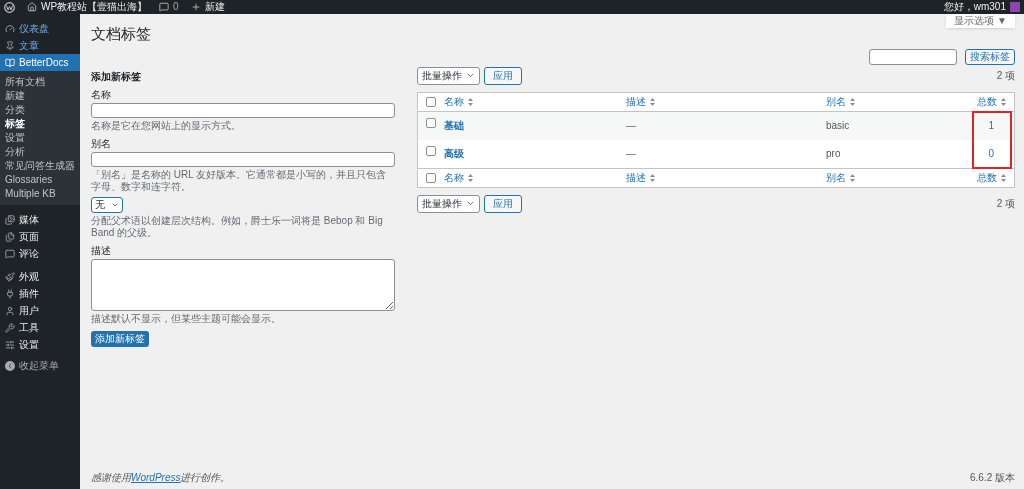 This screenshot has height=489, width=1024. Describe the element at coordinates (40, 96) in the screenshot. I see `submenu-item: 新建` at that location.